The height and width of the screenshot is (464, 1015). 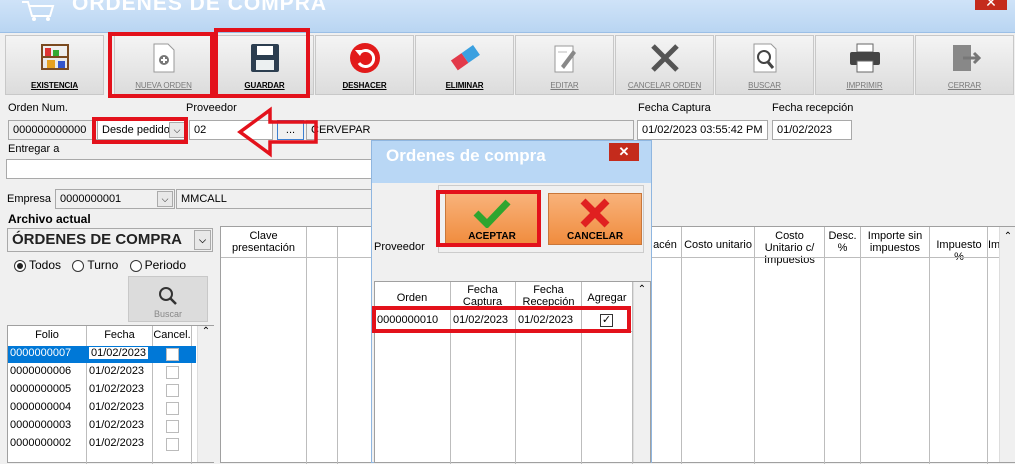 I want to click on empresa-code-field: 0000000001 ⌵, so click(x=115, y=199).